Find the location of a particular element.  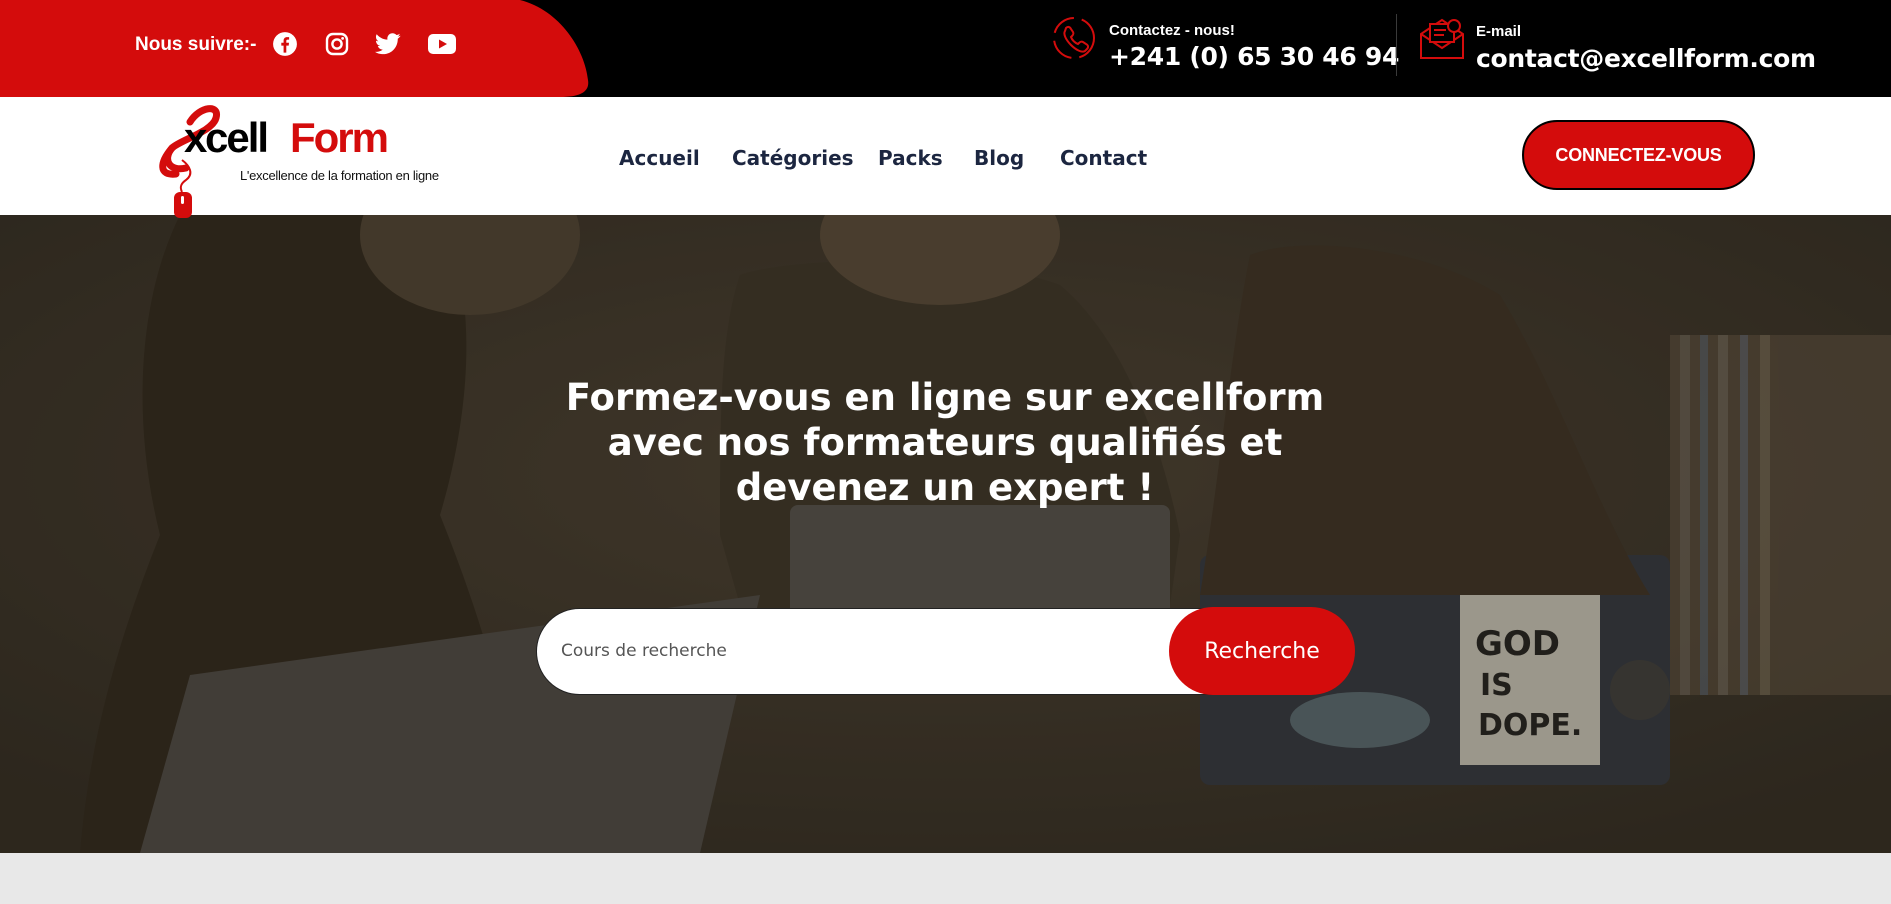

email-address: contact@excellform.com is located at coordinates (1646, 58).